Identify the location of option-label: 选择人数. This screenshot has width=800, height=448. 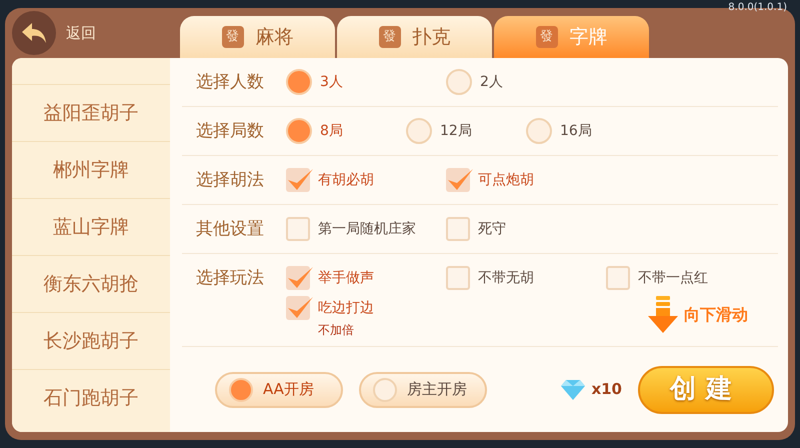
(230, 82).